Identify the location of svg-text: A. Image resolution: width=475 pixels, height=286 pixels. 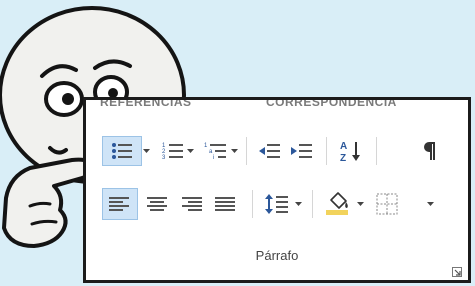
(343, 146).